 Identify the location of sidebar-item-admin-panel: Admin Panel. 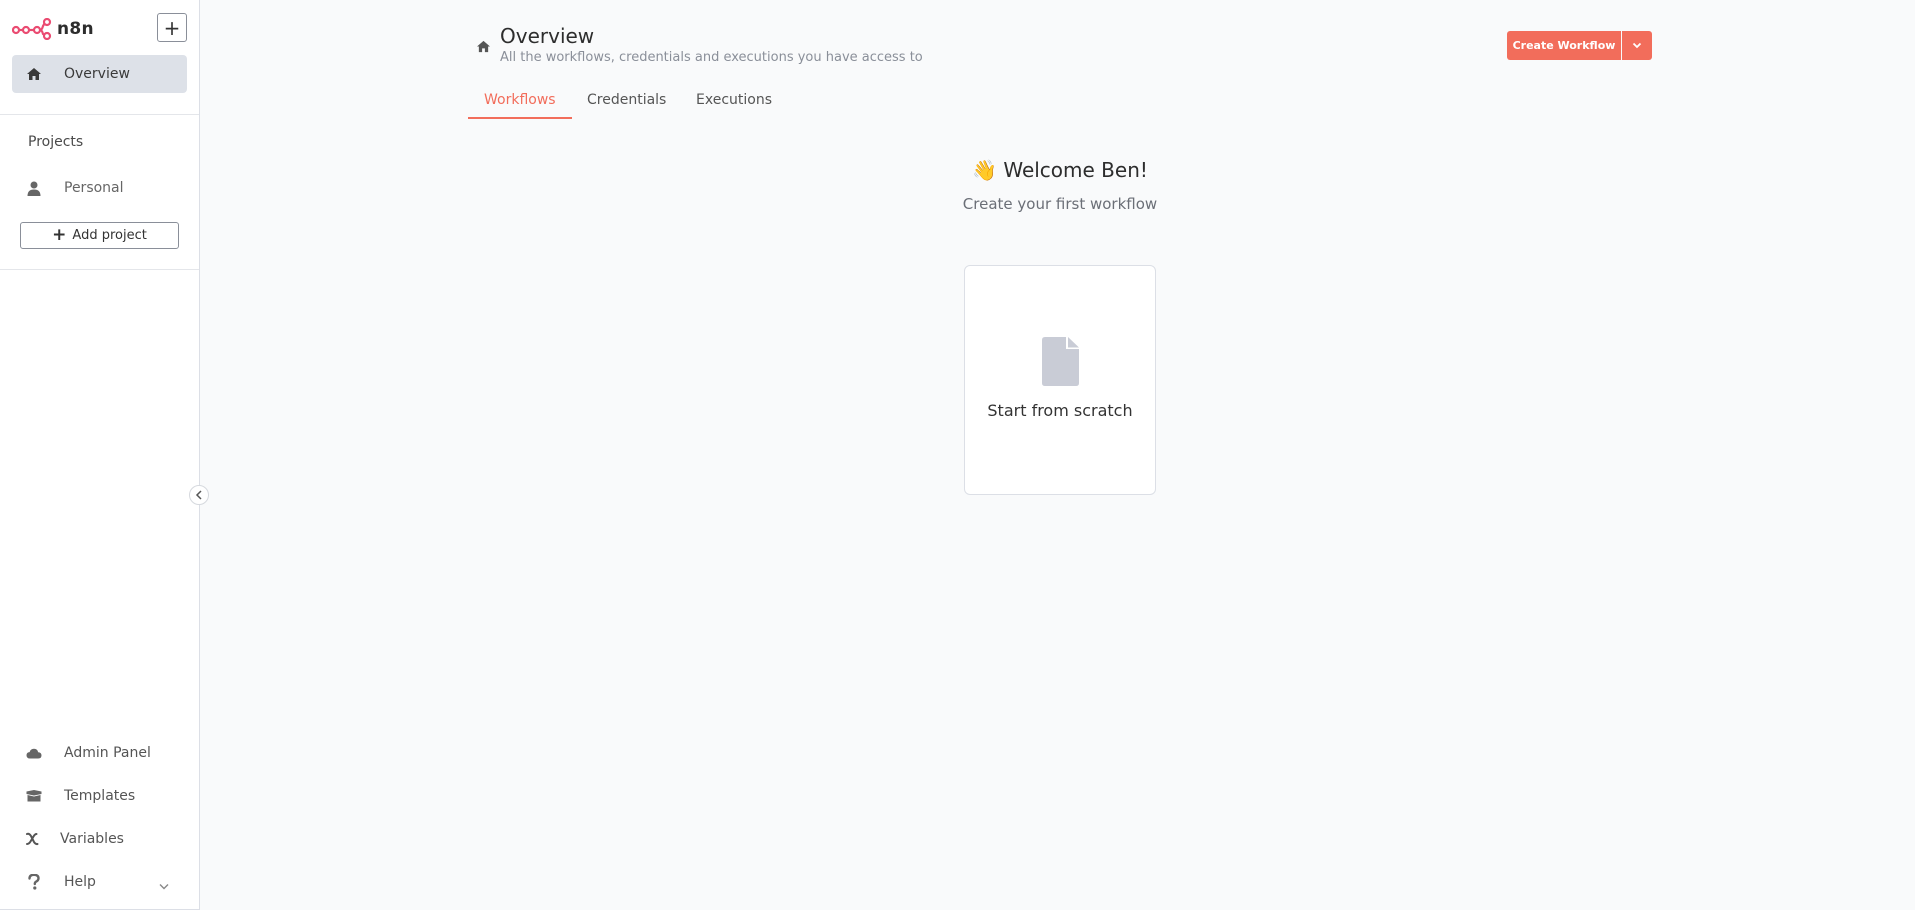
(99, 753).